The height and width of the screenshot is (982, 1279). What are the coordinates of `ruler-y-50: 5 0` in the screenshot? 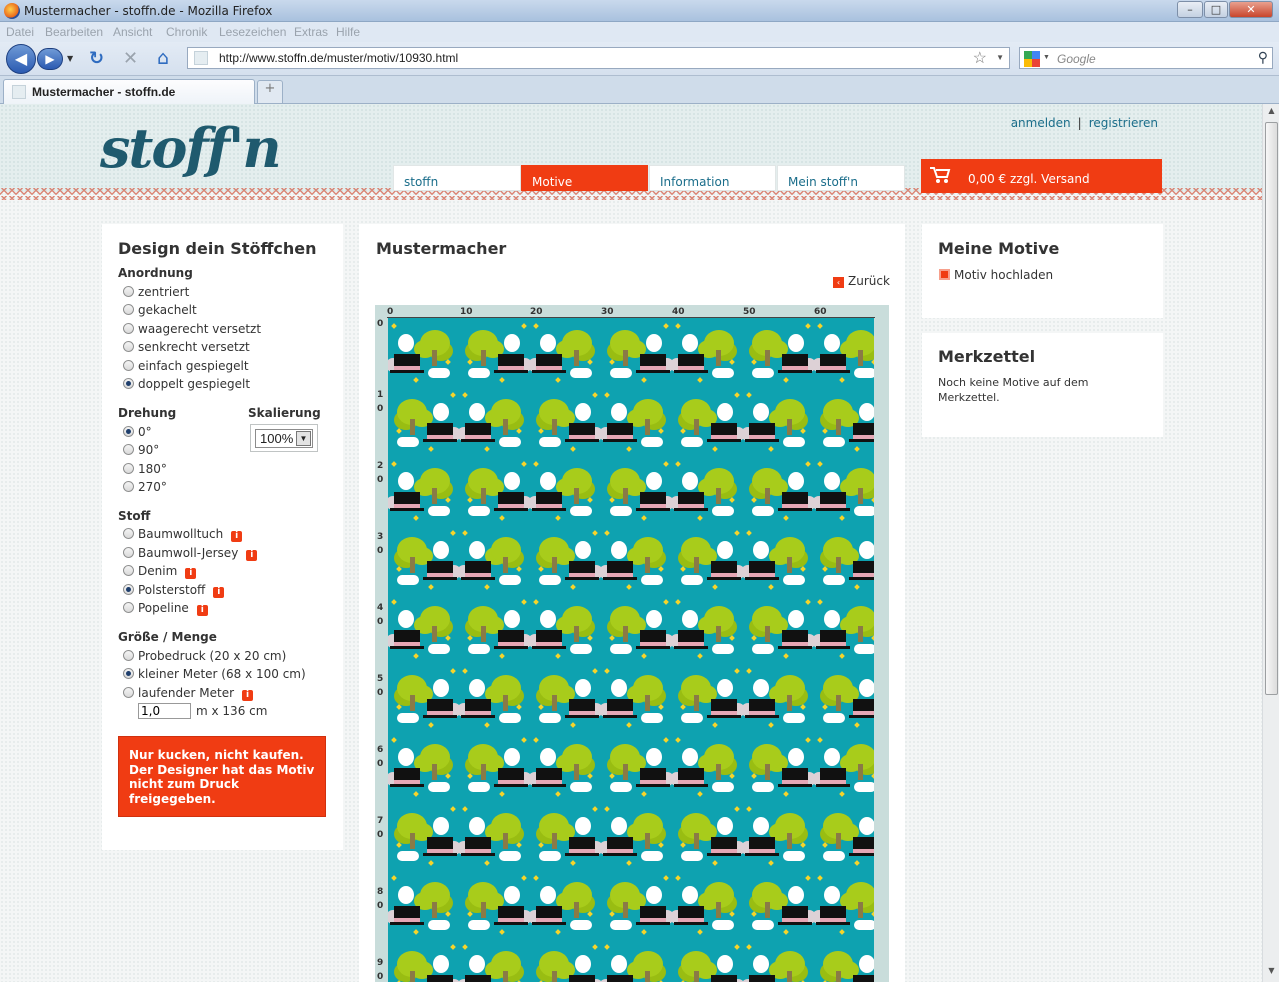 It's located at (380, 686).